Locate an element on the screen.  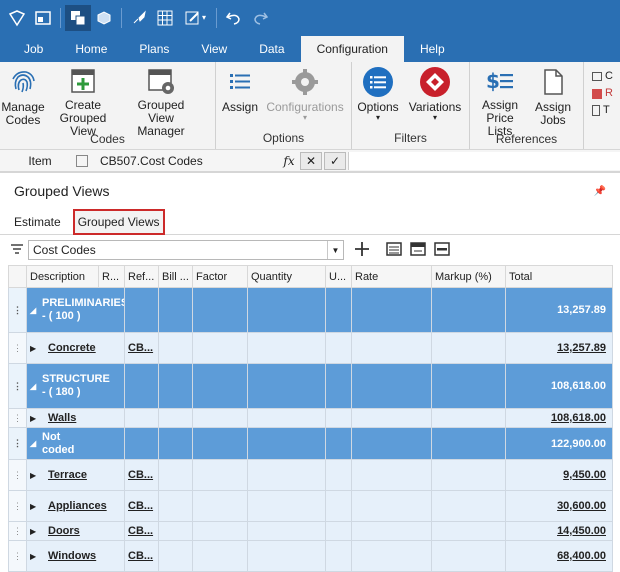
tab-data: Data is located at coordinates (271, 49).